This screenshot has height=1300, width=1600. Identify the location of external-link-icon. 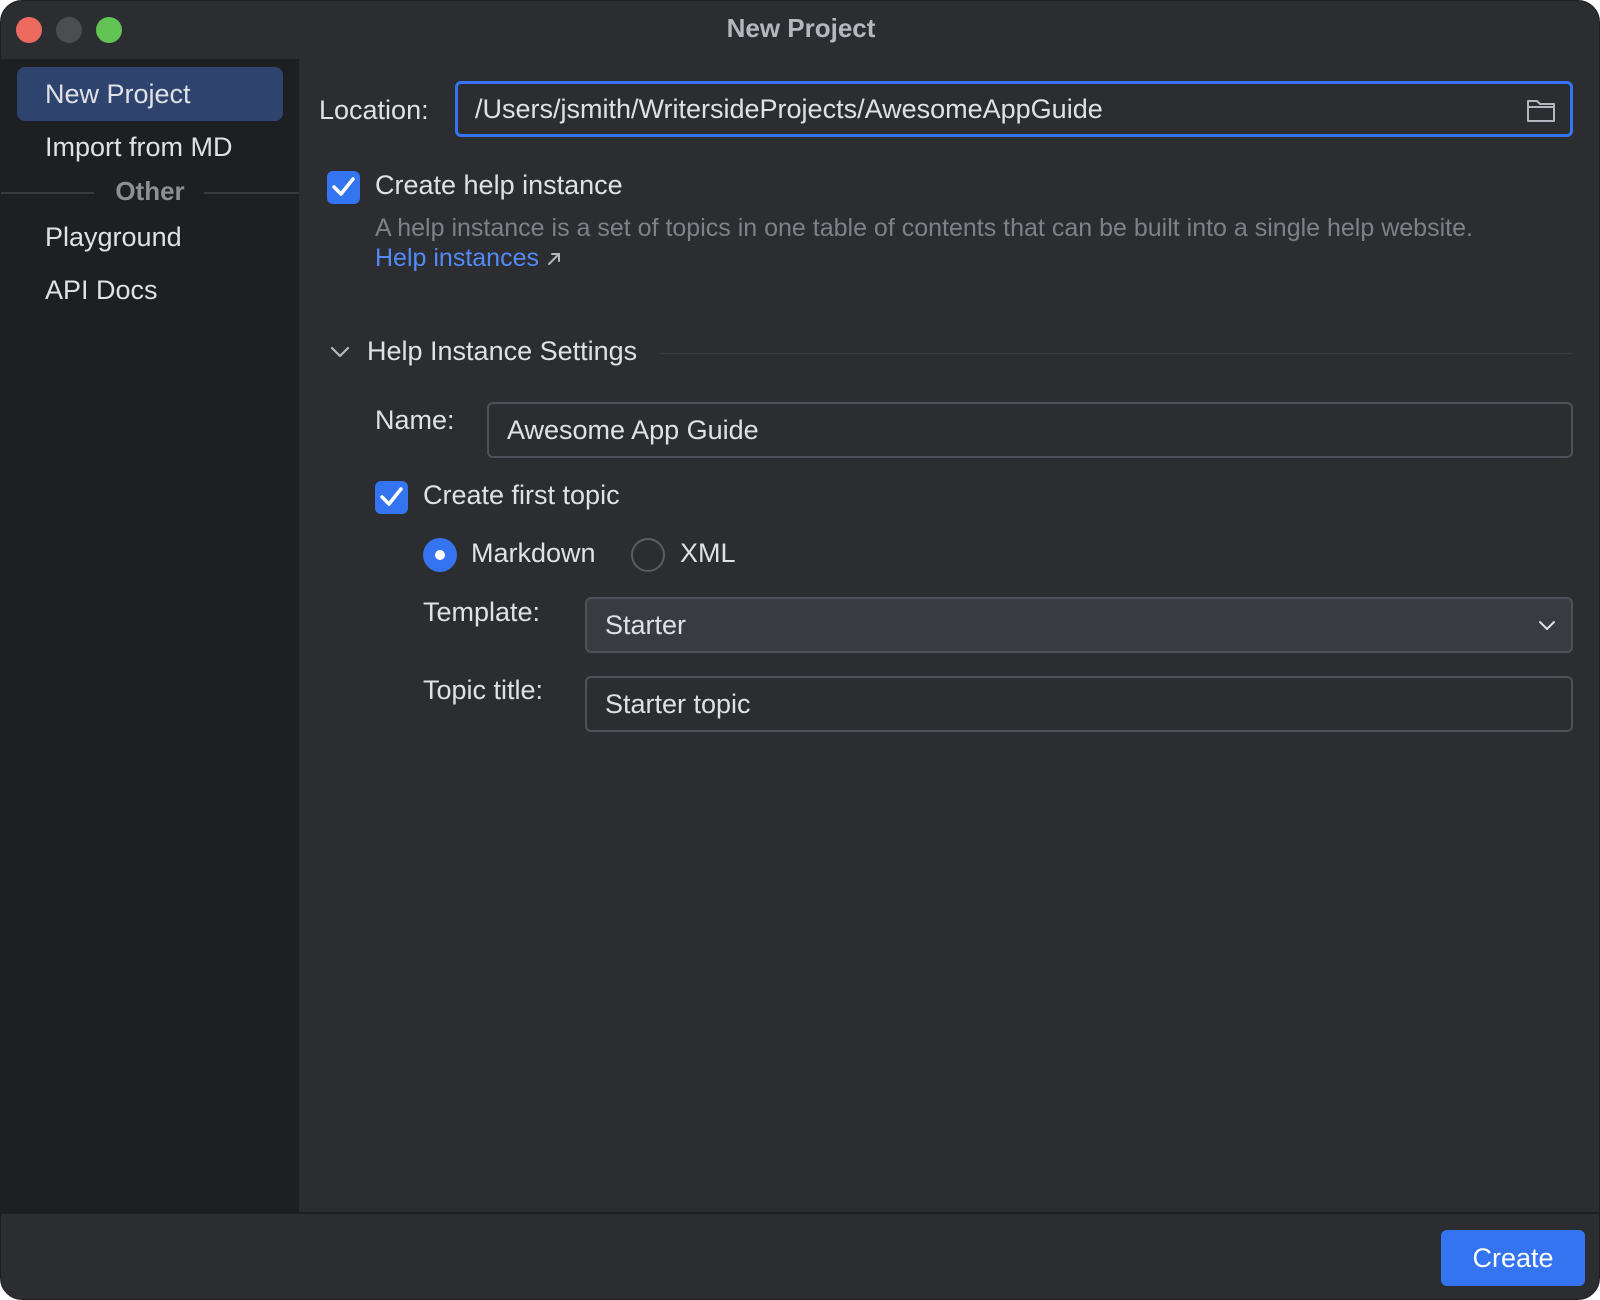
(553, 259).